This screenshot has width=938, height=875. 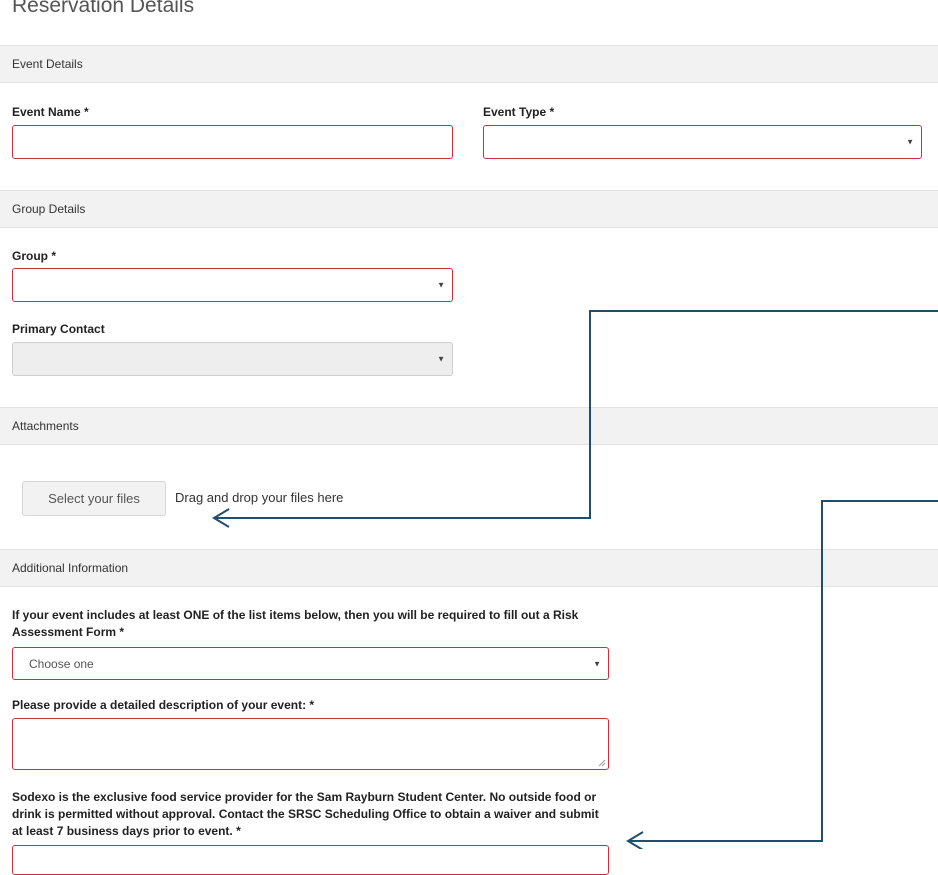 What do you see at coordinates (782, 674) in the screenshot?
I see `arrow-left-icon` at bounding box center [782, 674].